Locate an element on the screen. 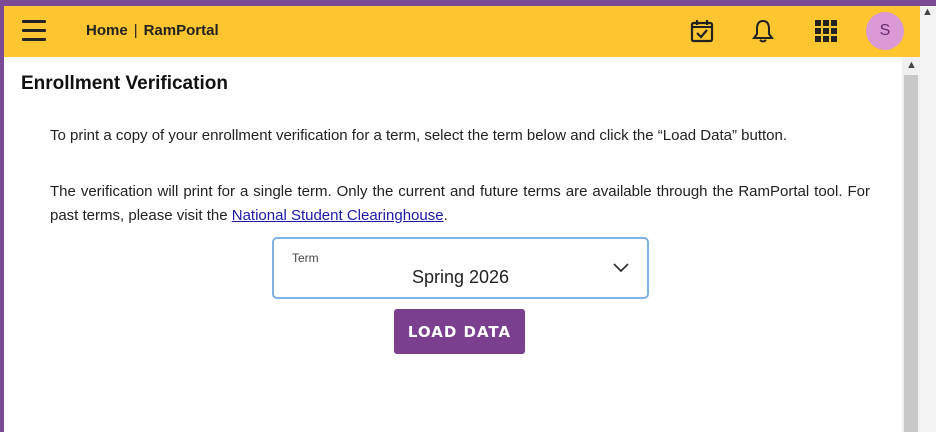  breadcrumb-home: Home is located at coordinates (107, 30).